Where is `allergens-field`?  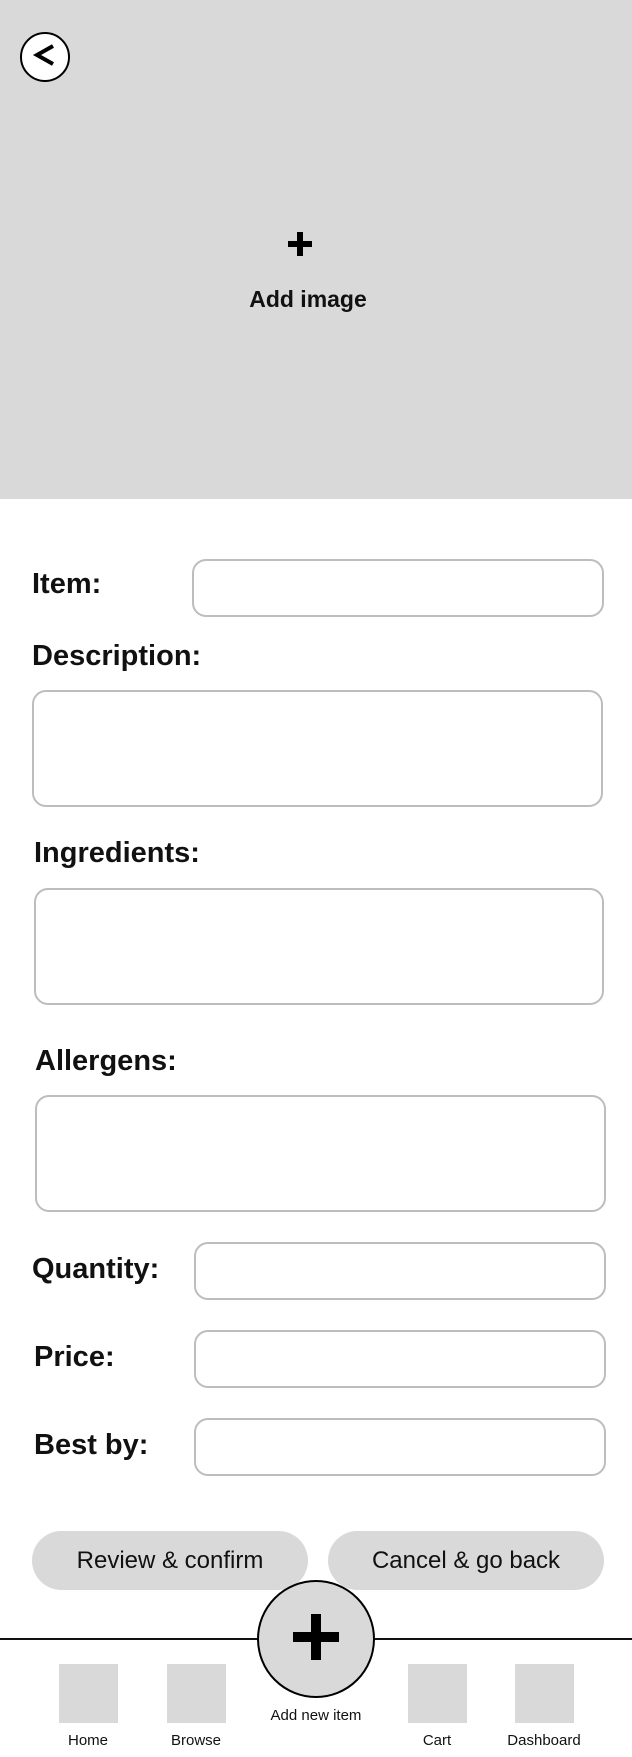 allergens-field is located at coordinates (320, 1153).